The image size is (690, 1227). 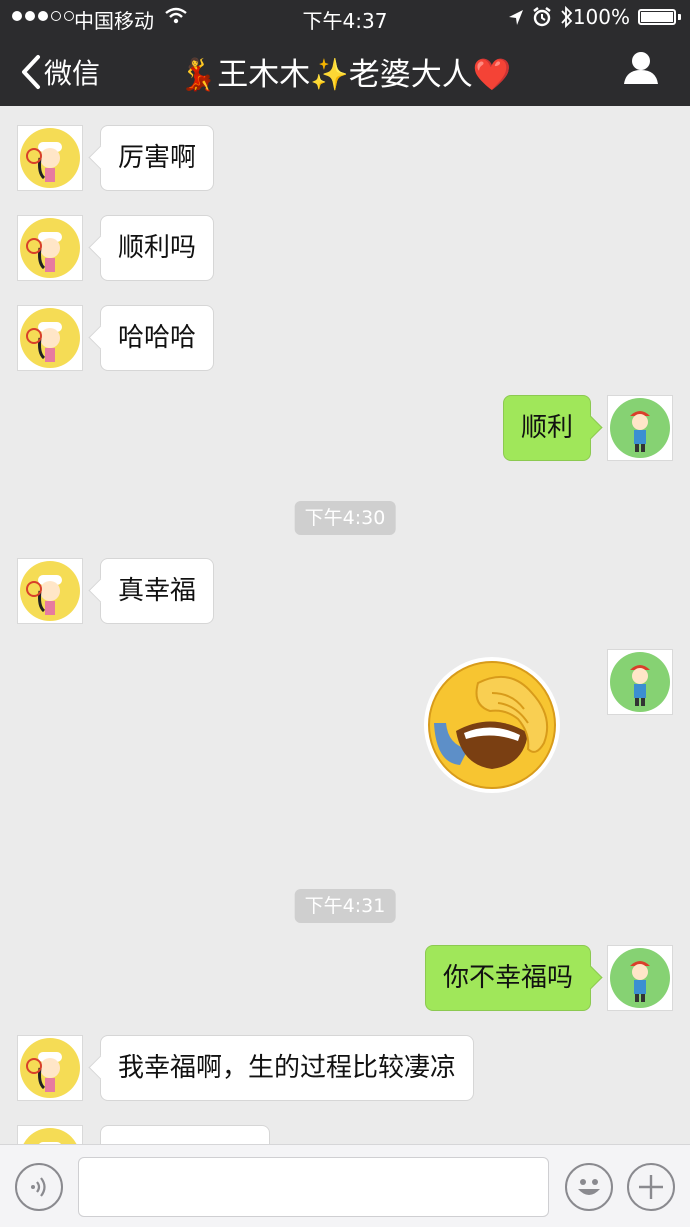 I want to click on facepalm-laughing-emoji-sticker, so click(x=492, y=727).